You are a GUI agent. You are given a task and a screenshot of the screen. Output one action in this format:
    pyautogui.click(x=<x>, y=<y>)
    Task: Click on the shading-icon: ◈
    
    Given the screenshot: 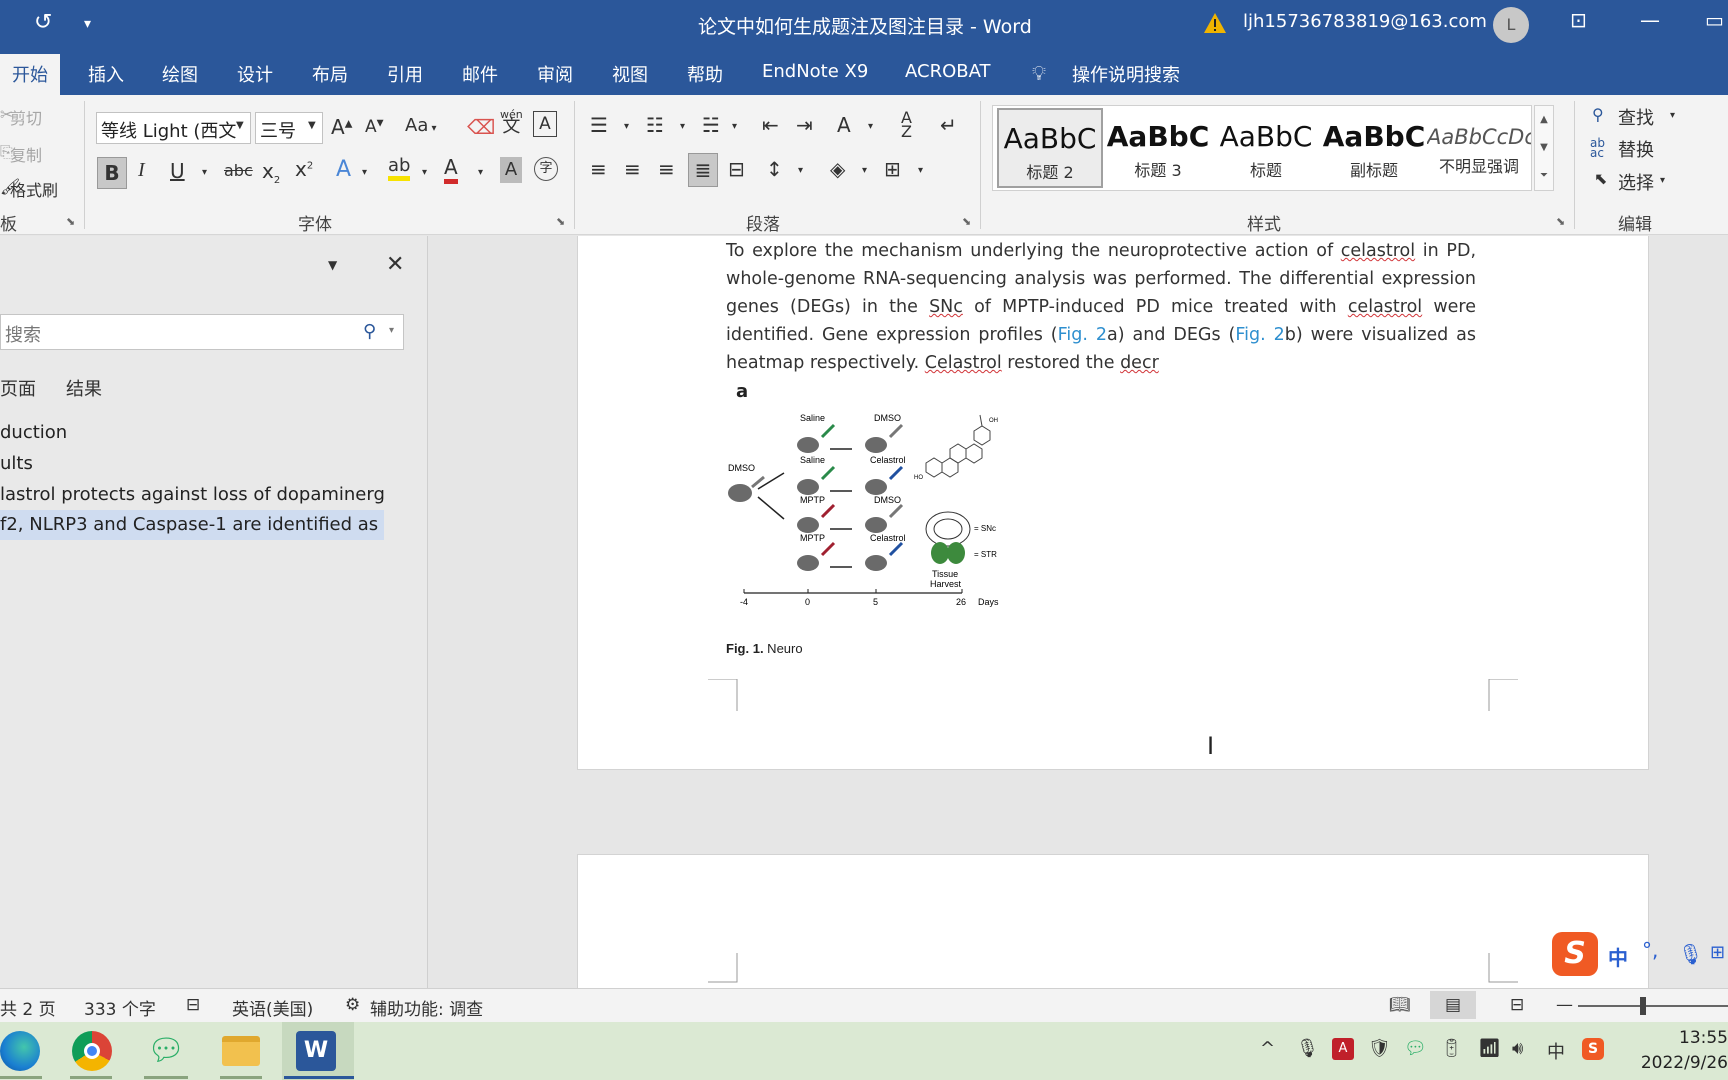 What is the action you would take?
    pyautogui.click(x=837, y=169)
    